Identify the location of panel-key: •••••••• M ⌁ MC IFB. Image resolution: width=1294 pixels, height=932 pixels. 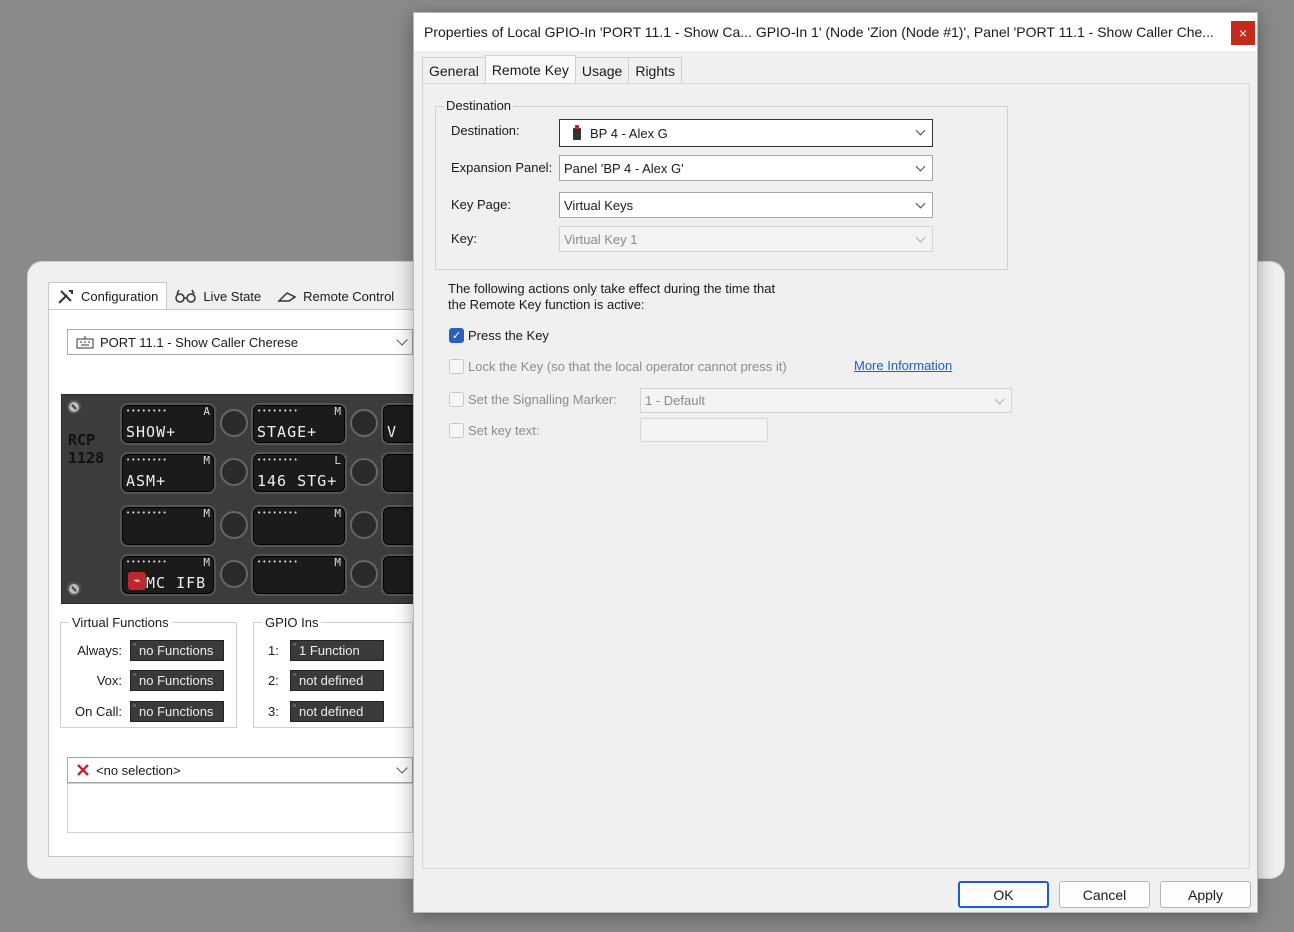
(168, 575).